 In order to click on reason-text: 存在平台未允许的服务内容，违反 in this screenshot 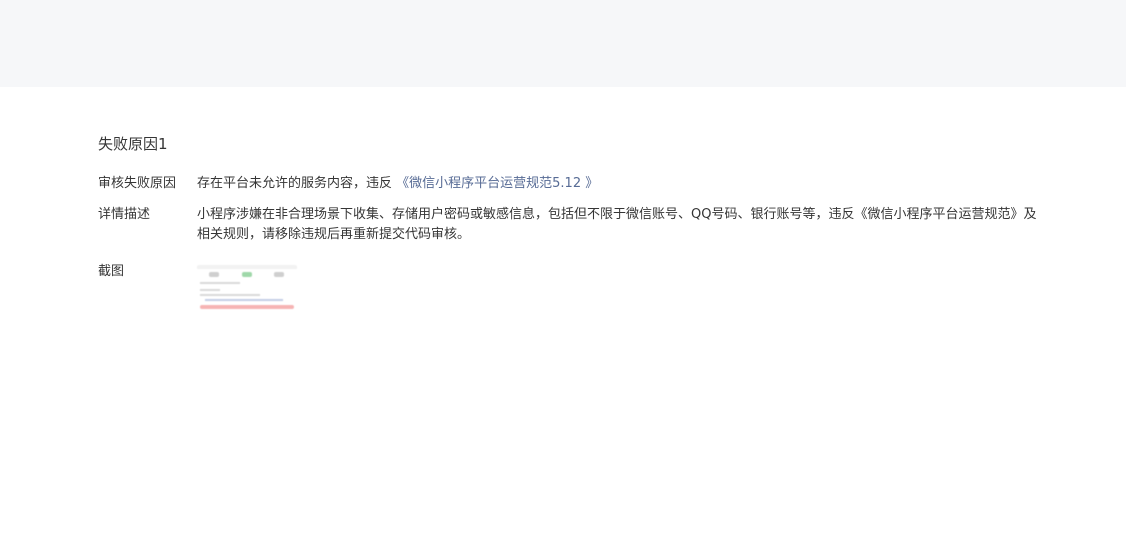, I will do `click(295, 183)`.